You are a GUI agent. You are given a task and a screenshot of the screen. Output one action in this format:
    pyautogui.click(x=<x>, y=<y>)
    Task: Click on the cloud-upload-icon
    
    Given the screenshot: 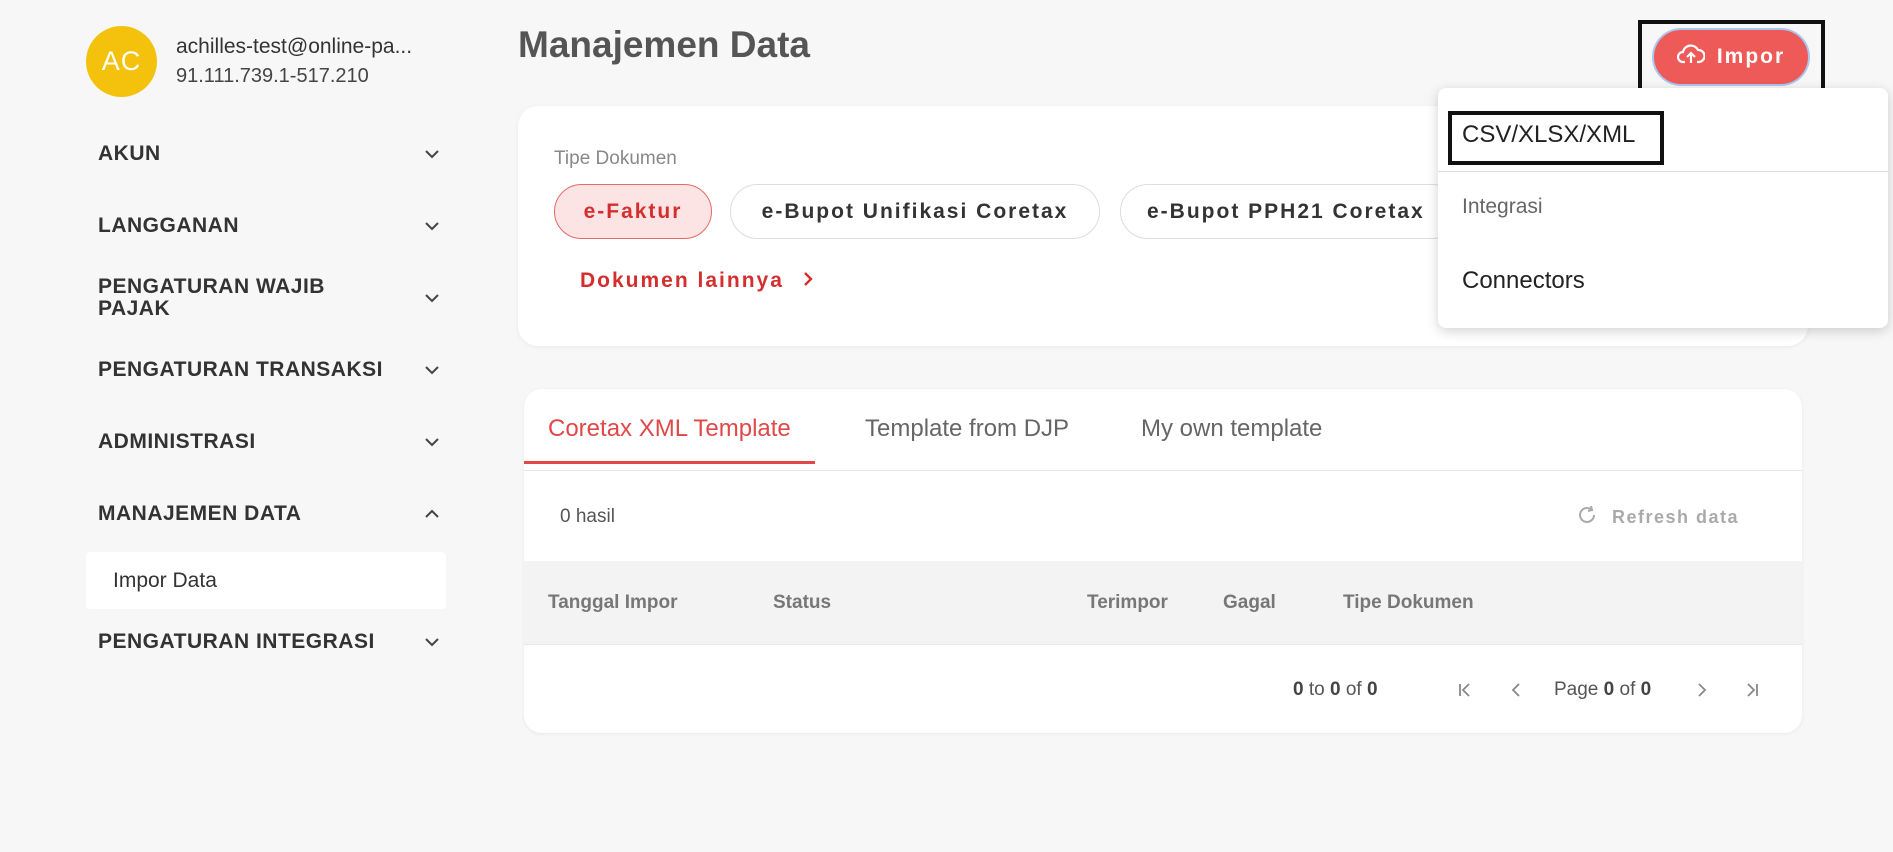 What is the action you would take?
    pyautogui.click(x=1691, y=57)
    